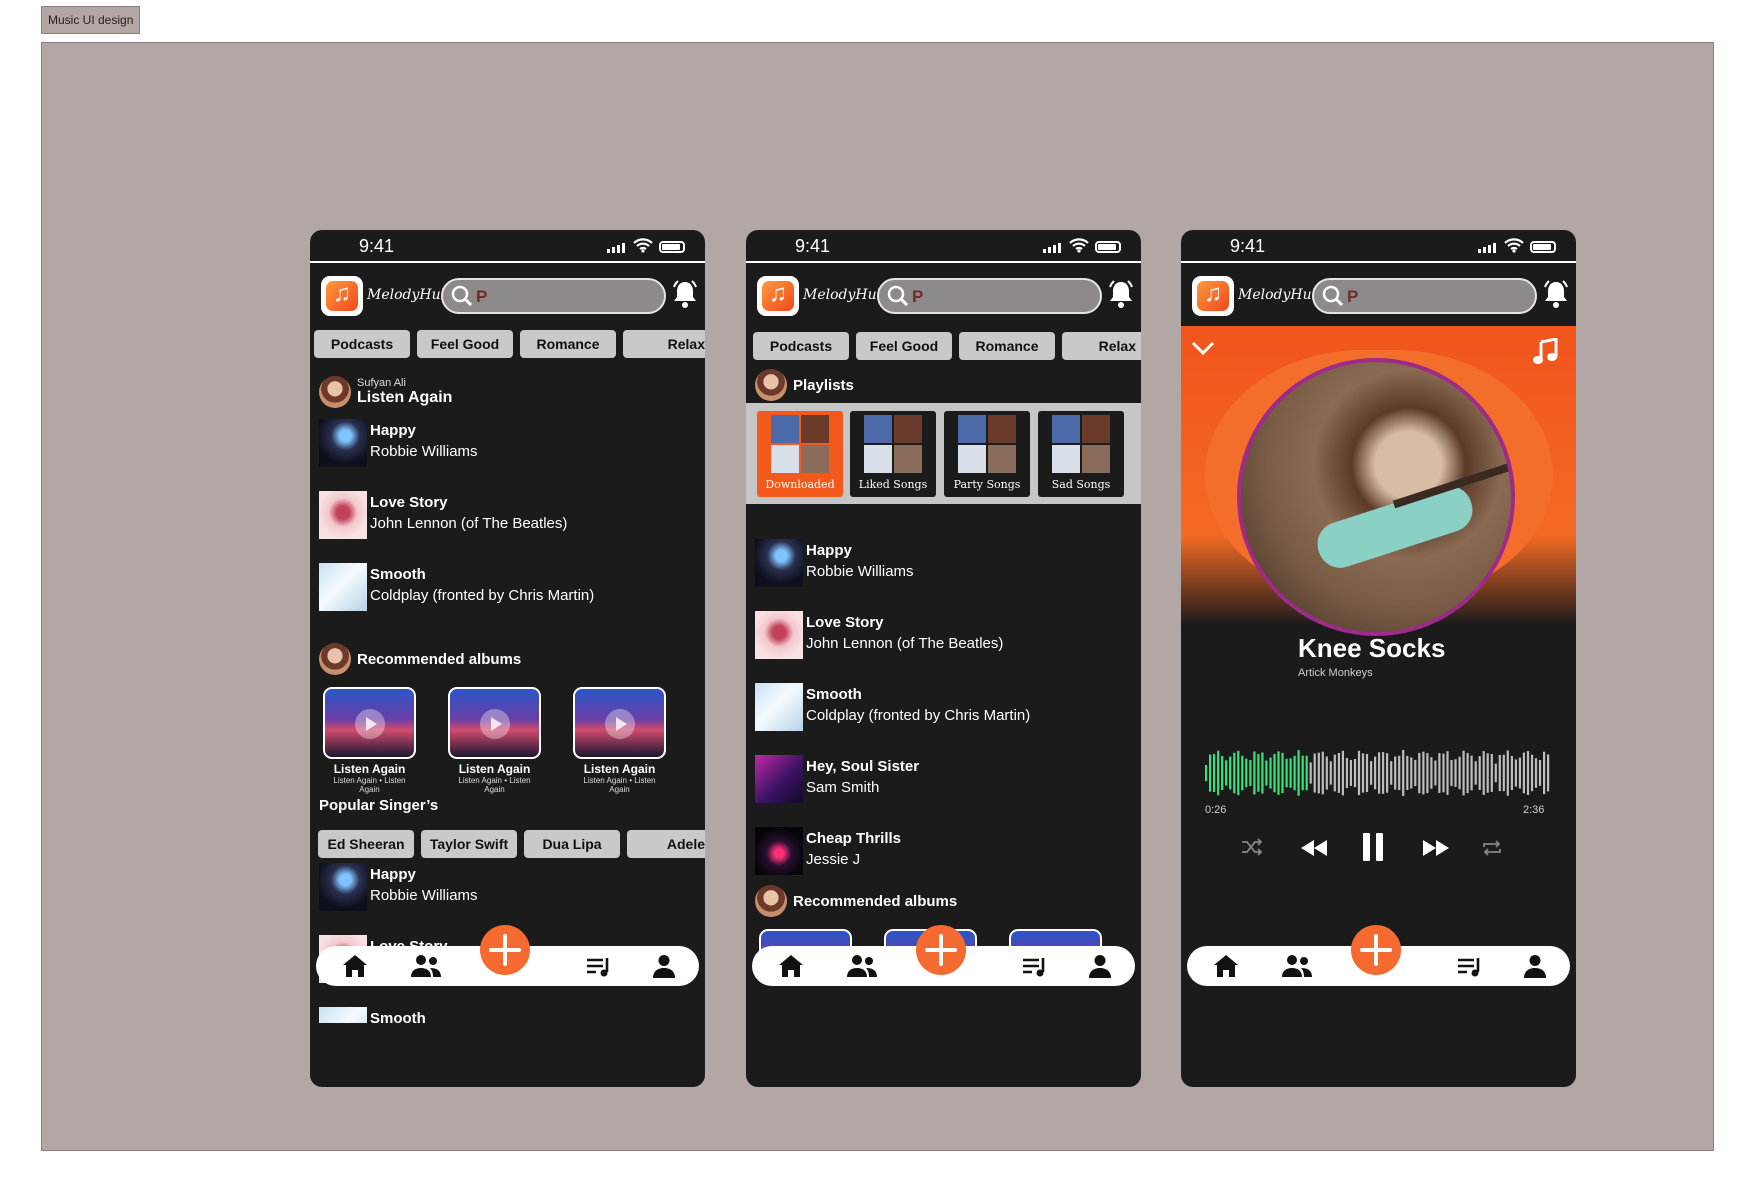 This screenshot has height=1183, width=1748. Describe the element at coordinates (987, 454) in the screenshot. I see `playlist-card-party: Party Songs` at that location.